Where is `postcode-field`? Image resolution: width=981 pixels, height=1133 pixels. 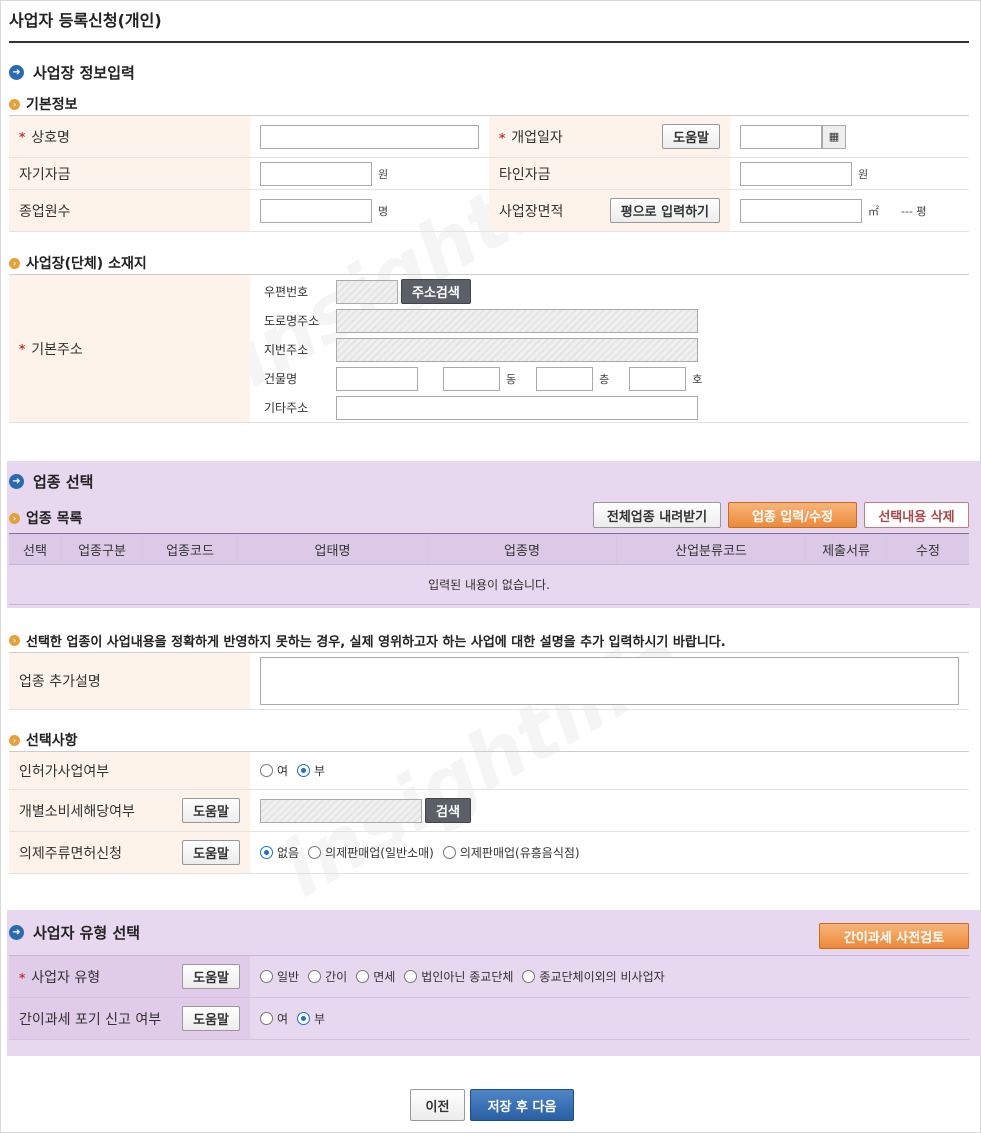 postcode-field is located at coordinates (367, 291).